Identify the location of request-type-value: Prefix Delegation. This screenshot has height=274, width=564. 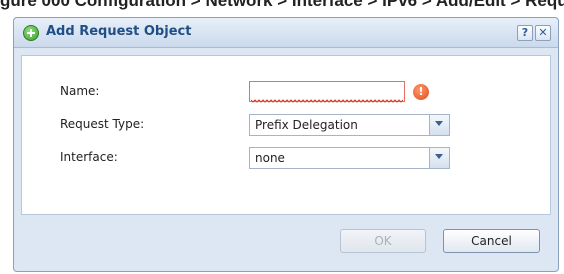
(306, 125).